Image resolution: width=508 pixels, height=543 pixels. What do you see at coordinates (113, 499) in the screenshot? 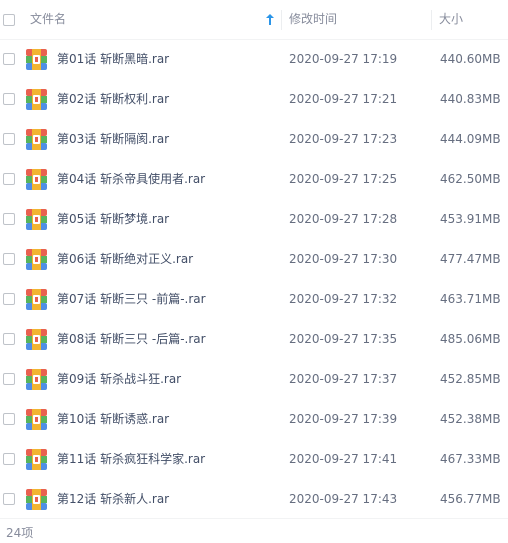
I see `file-name: 第12话 斩杀新人.rar` at bounding box center [113, 499].